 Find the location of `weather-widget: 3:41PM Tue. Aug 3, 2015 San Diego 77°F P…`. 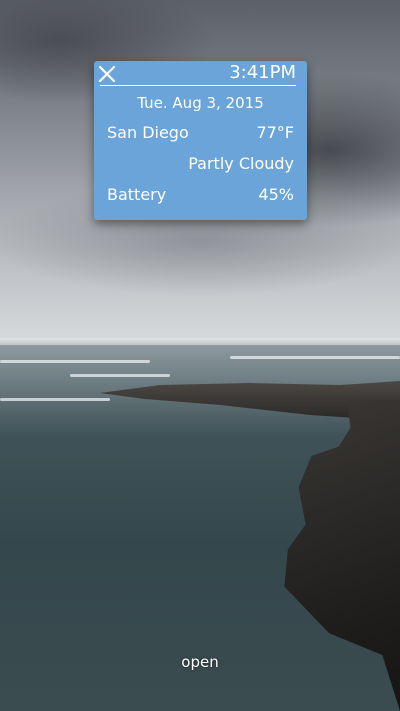

weather-widget: 3:41PM Tue. Aug 3, 2015 San Diego 77°F P… is located at coordinates (200, 140).